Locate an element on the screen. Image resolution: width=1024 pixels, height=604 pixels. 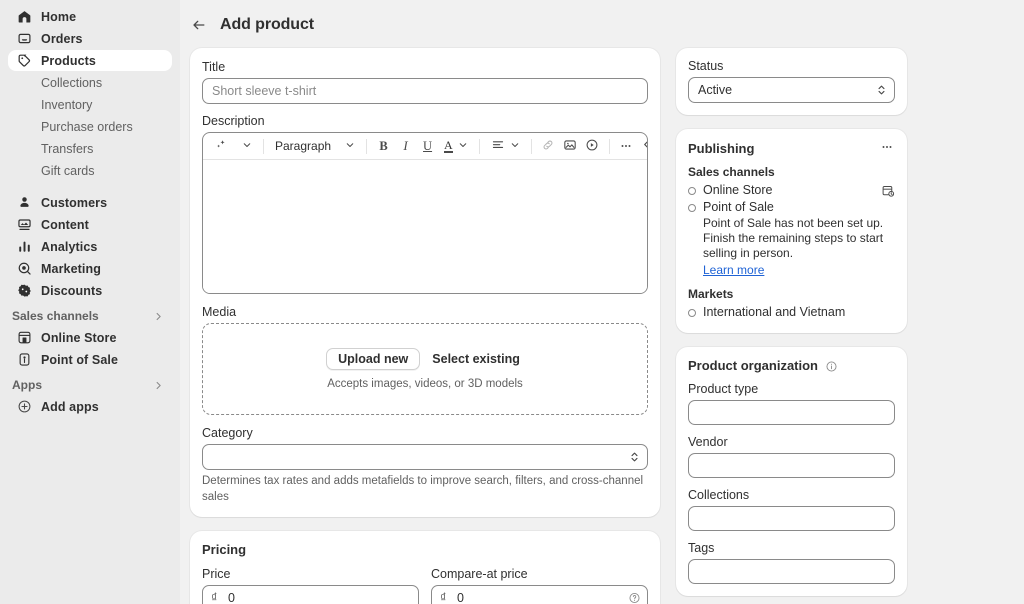
pricing-card: Pricing Price ₫ Compare-at price is located at coordinates (425, 567).